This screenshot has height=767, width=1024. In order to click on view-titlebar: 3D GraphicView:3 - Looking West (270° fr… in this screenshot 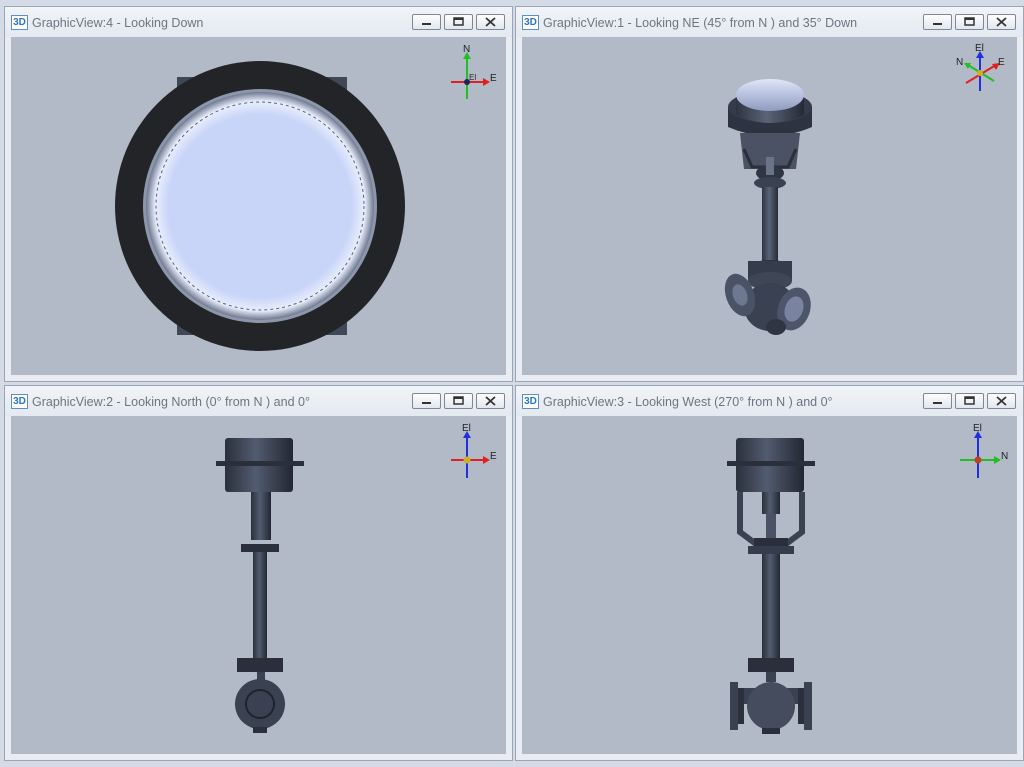, I will do `click(769, 401)`.